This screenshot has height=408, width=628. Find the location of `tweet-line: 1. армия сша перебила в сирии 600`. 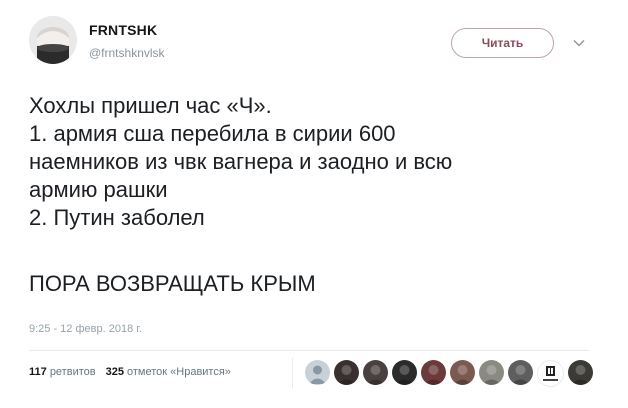

tweet-line: 1. армия сша перебила в сирии 600 is located at coordinates (212, 133).